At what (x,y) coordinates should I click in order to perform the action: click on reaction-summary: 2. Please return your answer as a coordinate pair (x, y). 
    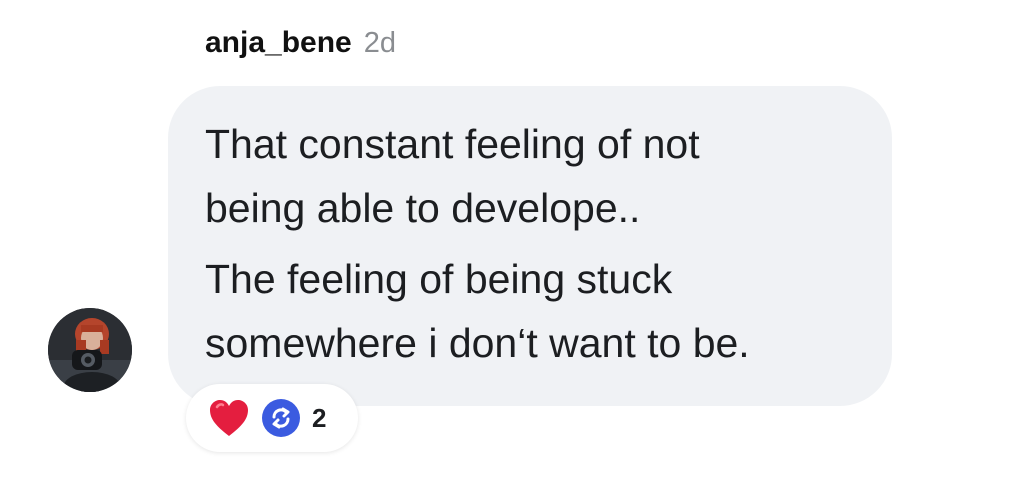
    Looking at the image, I should click on (272, 418).